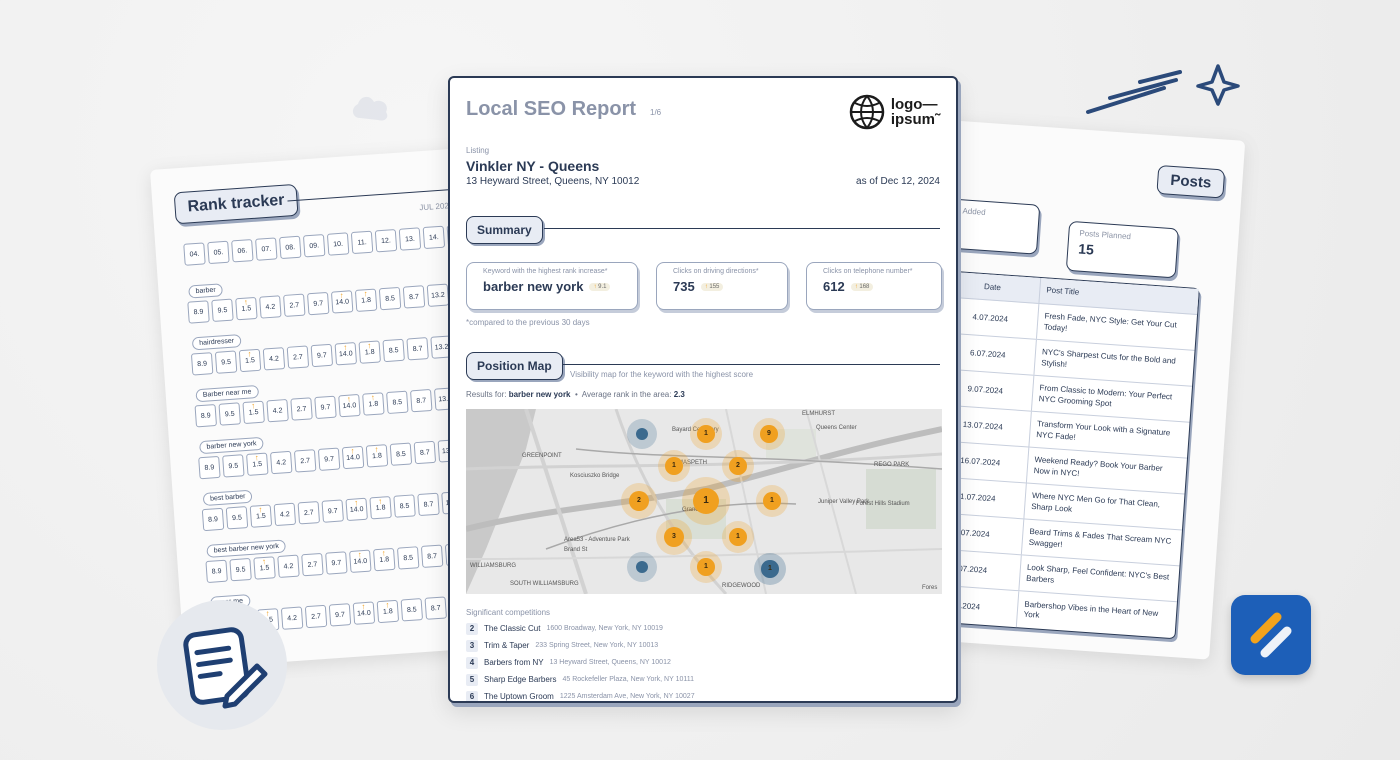 Image resolution: width=1400 pixels, height=760 pixels. What do you see at coordinates (206, 291) in the screenshot?
I see `keyword-tag: barber` at bounding box center [206, 291].